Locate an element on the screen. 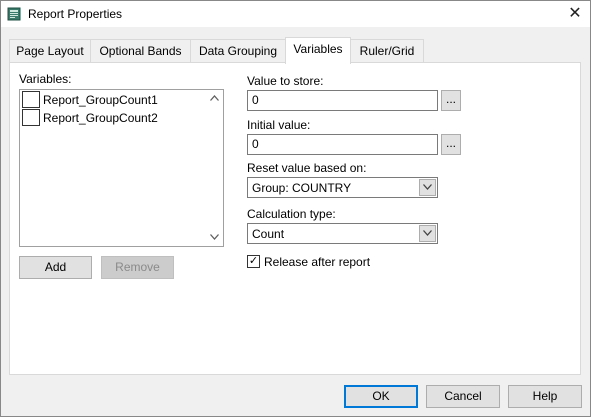  tab-page-layout: Page Layout is located at coordinates (50, 51).